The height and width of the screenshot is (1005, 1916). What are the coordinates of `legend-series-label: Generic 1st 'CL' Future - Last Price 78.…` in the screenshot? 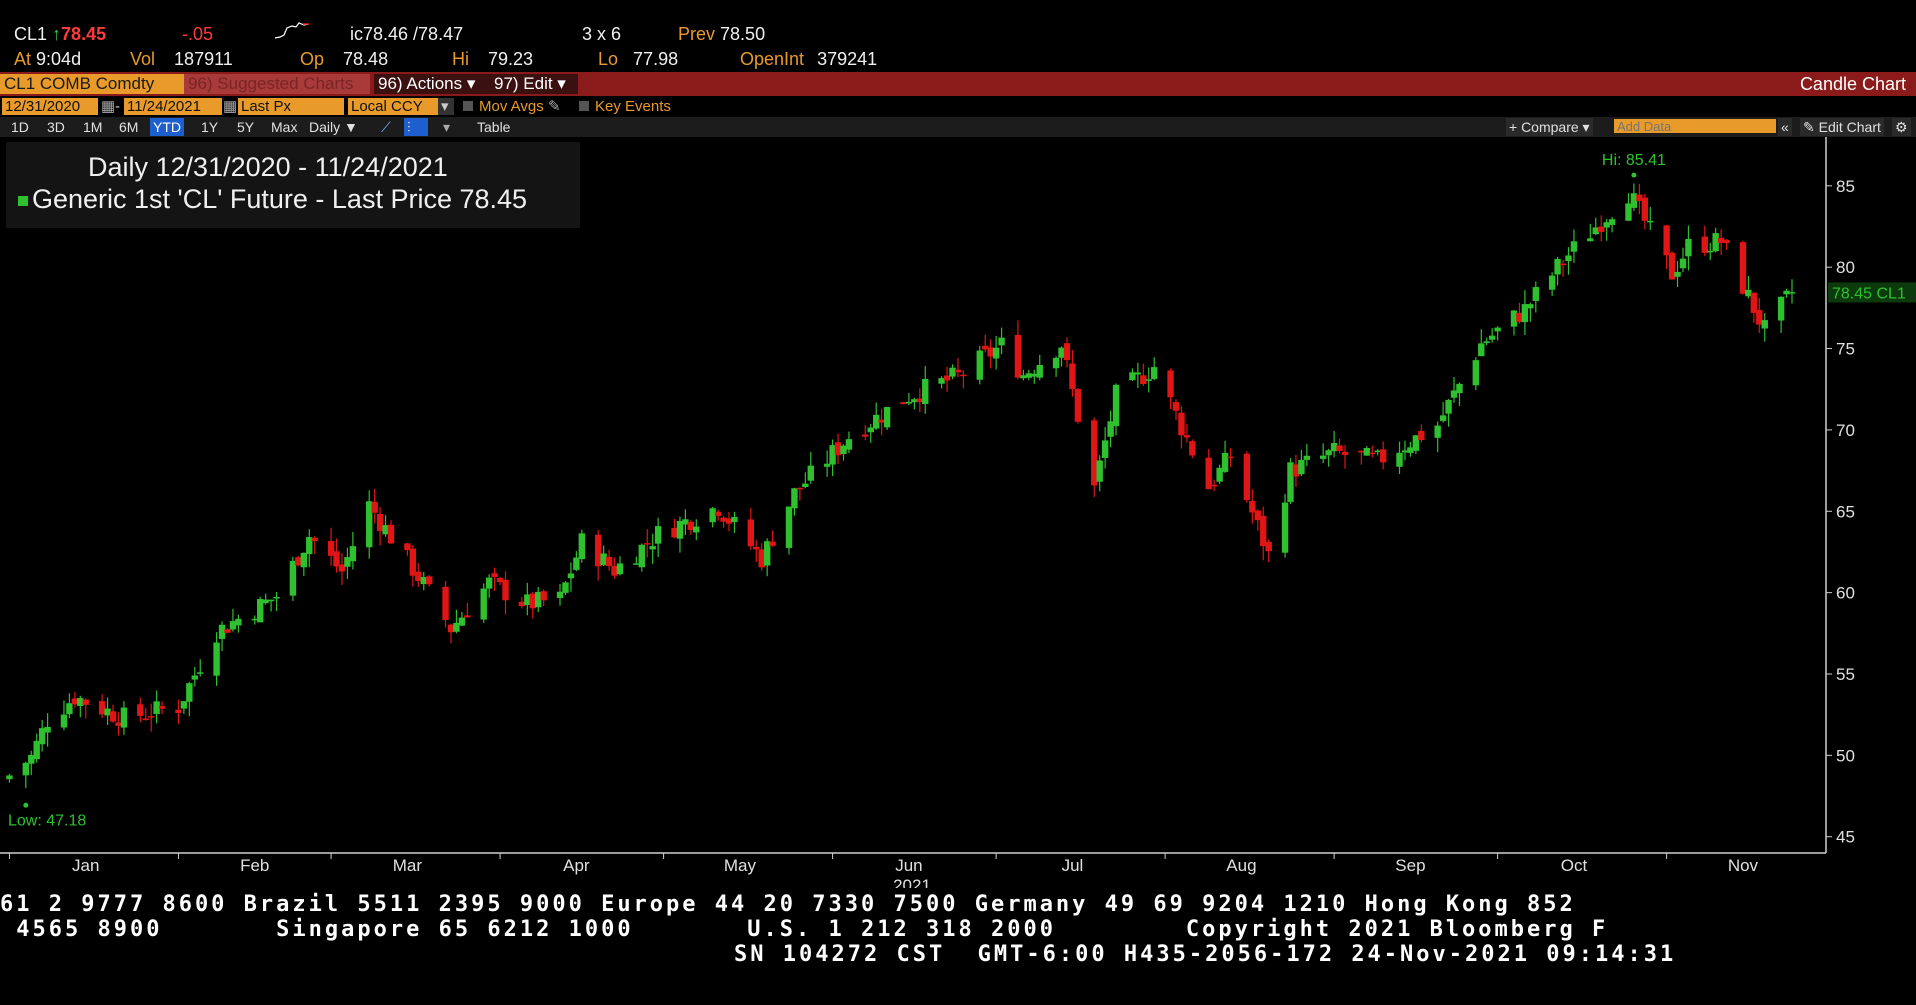 It's located at (280, 199).